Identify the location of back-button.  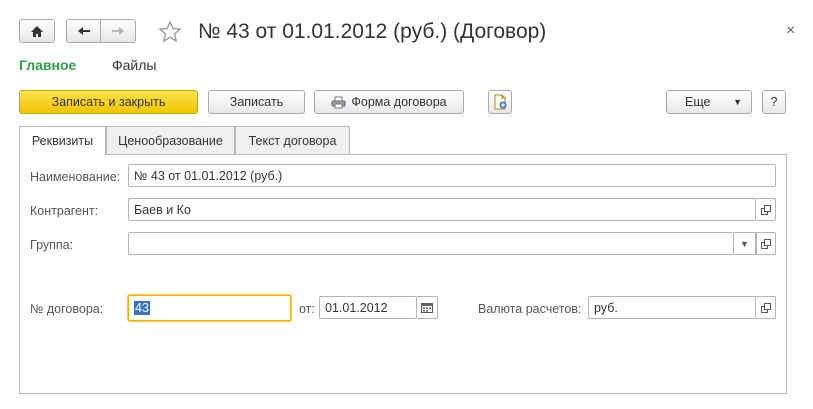
(83, 31).